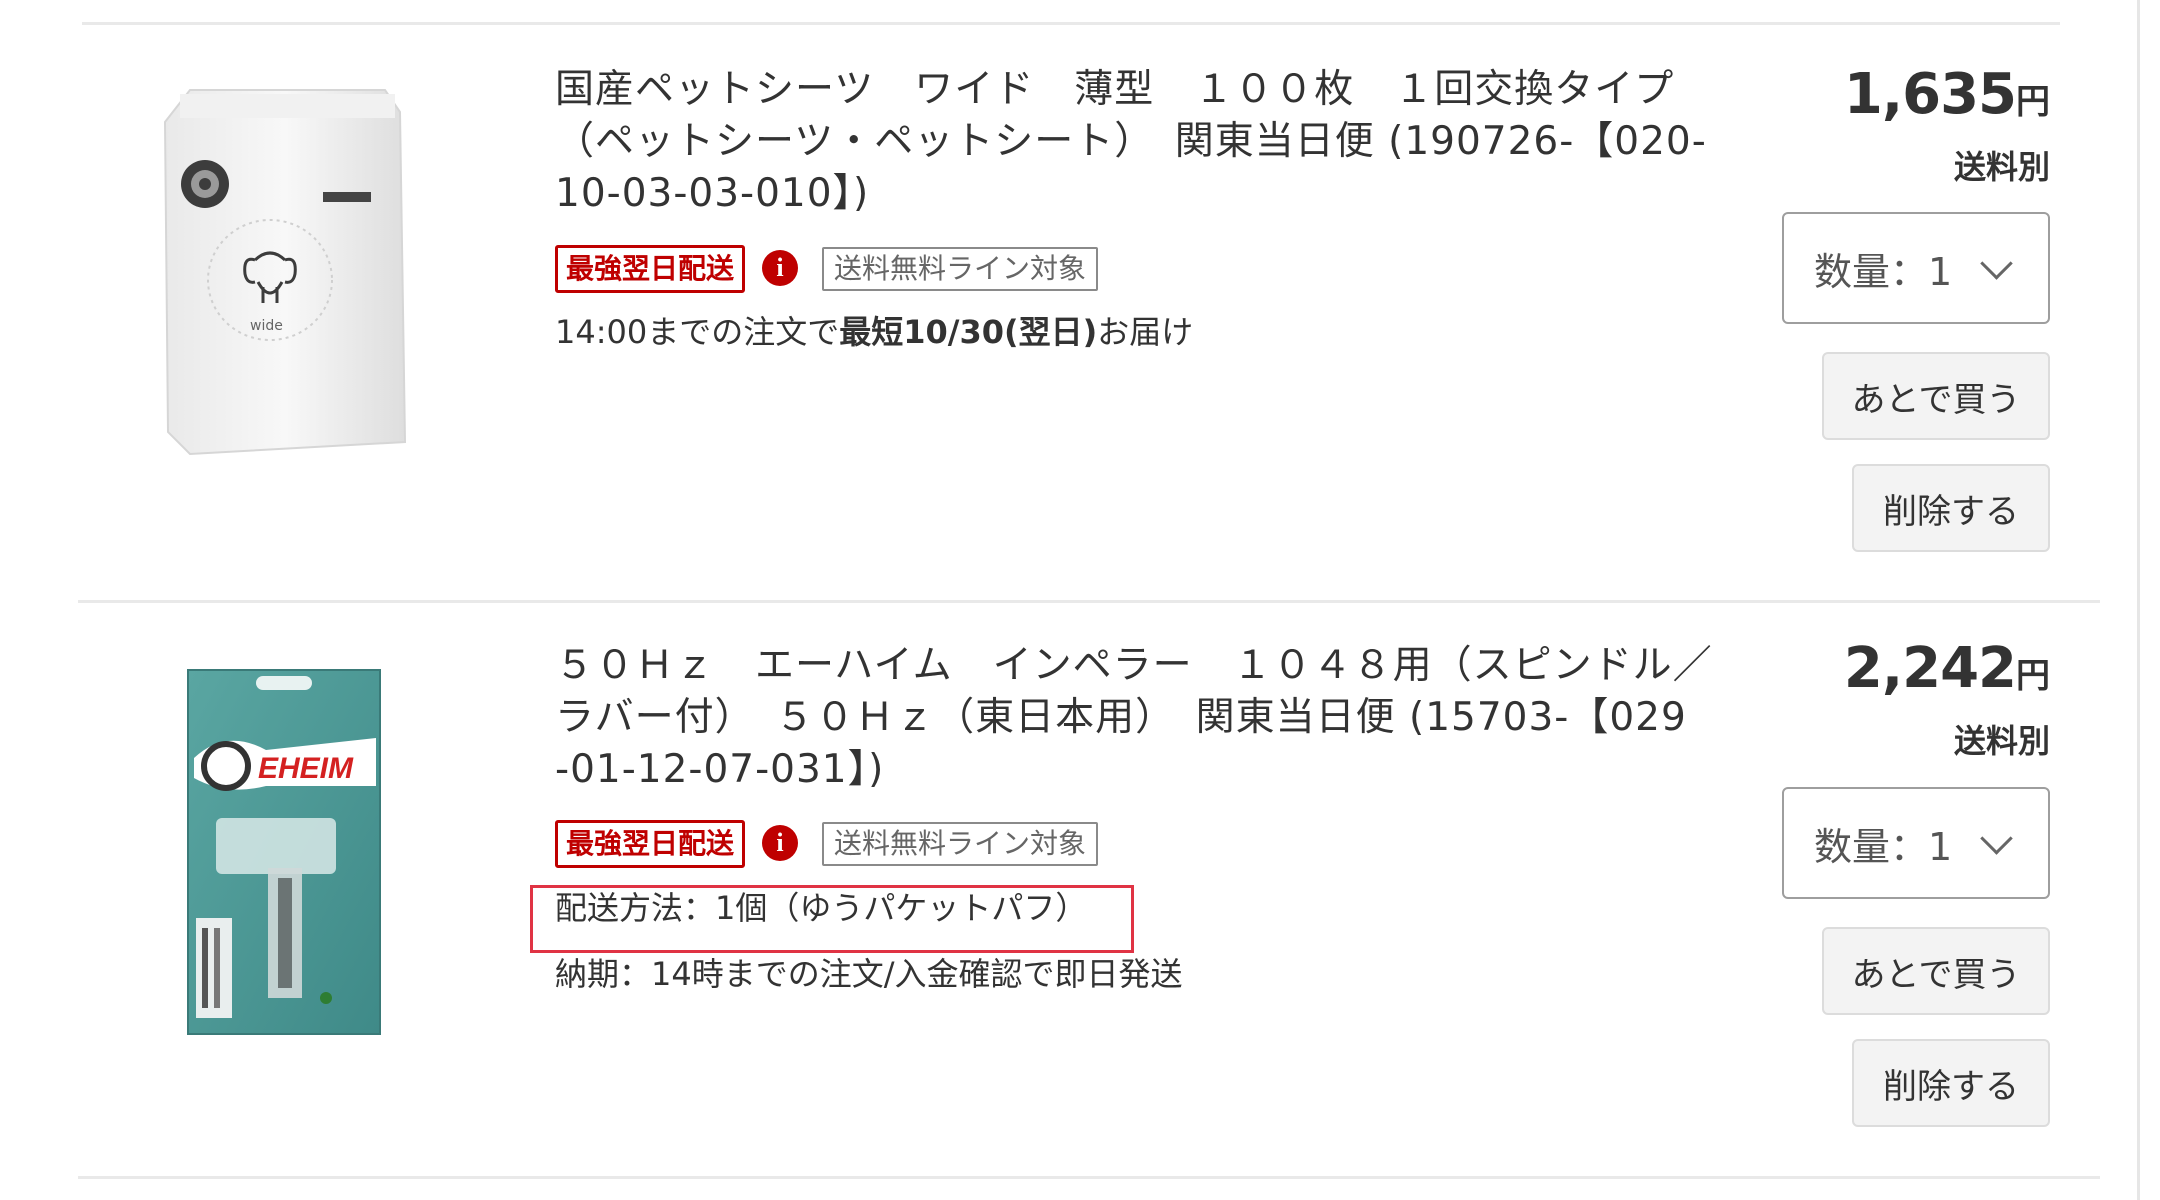 The image size is (2160, 1200). Describe the element at coordinates (266, 326) in the screenshot. I see `package-label: wide` at that location.